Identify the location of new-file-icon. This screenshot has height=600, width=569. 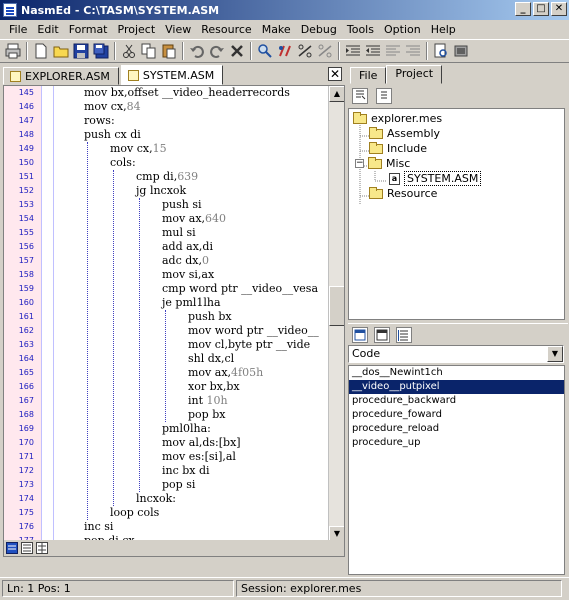
(41, 51).